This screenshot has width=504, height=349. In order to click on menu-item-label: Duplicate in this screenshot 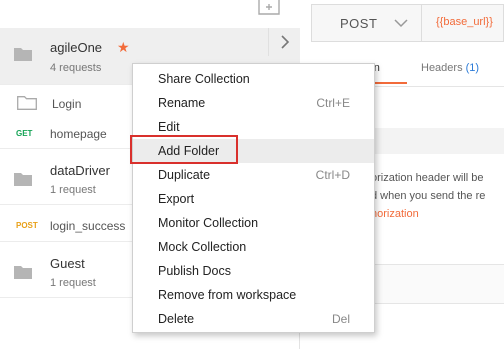, I will do `click(184, 175)`.